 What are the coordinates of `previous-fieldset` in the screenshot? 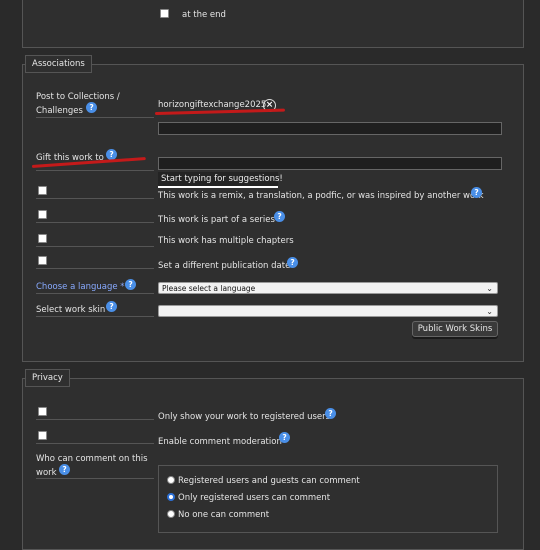 It's located at (273, 24).